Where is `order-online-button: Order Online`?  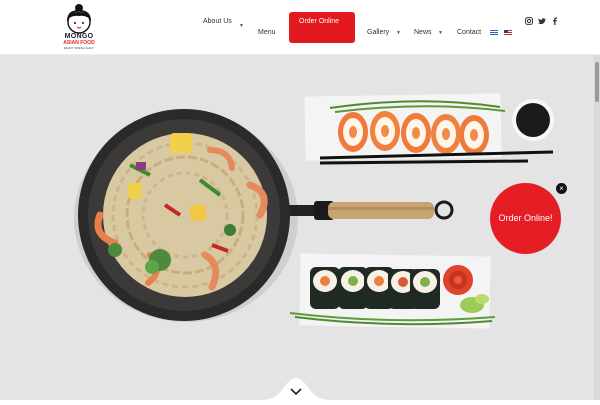
order-online-button: Order Online is located at coordinates (322, 27).